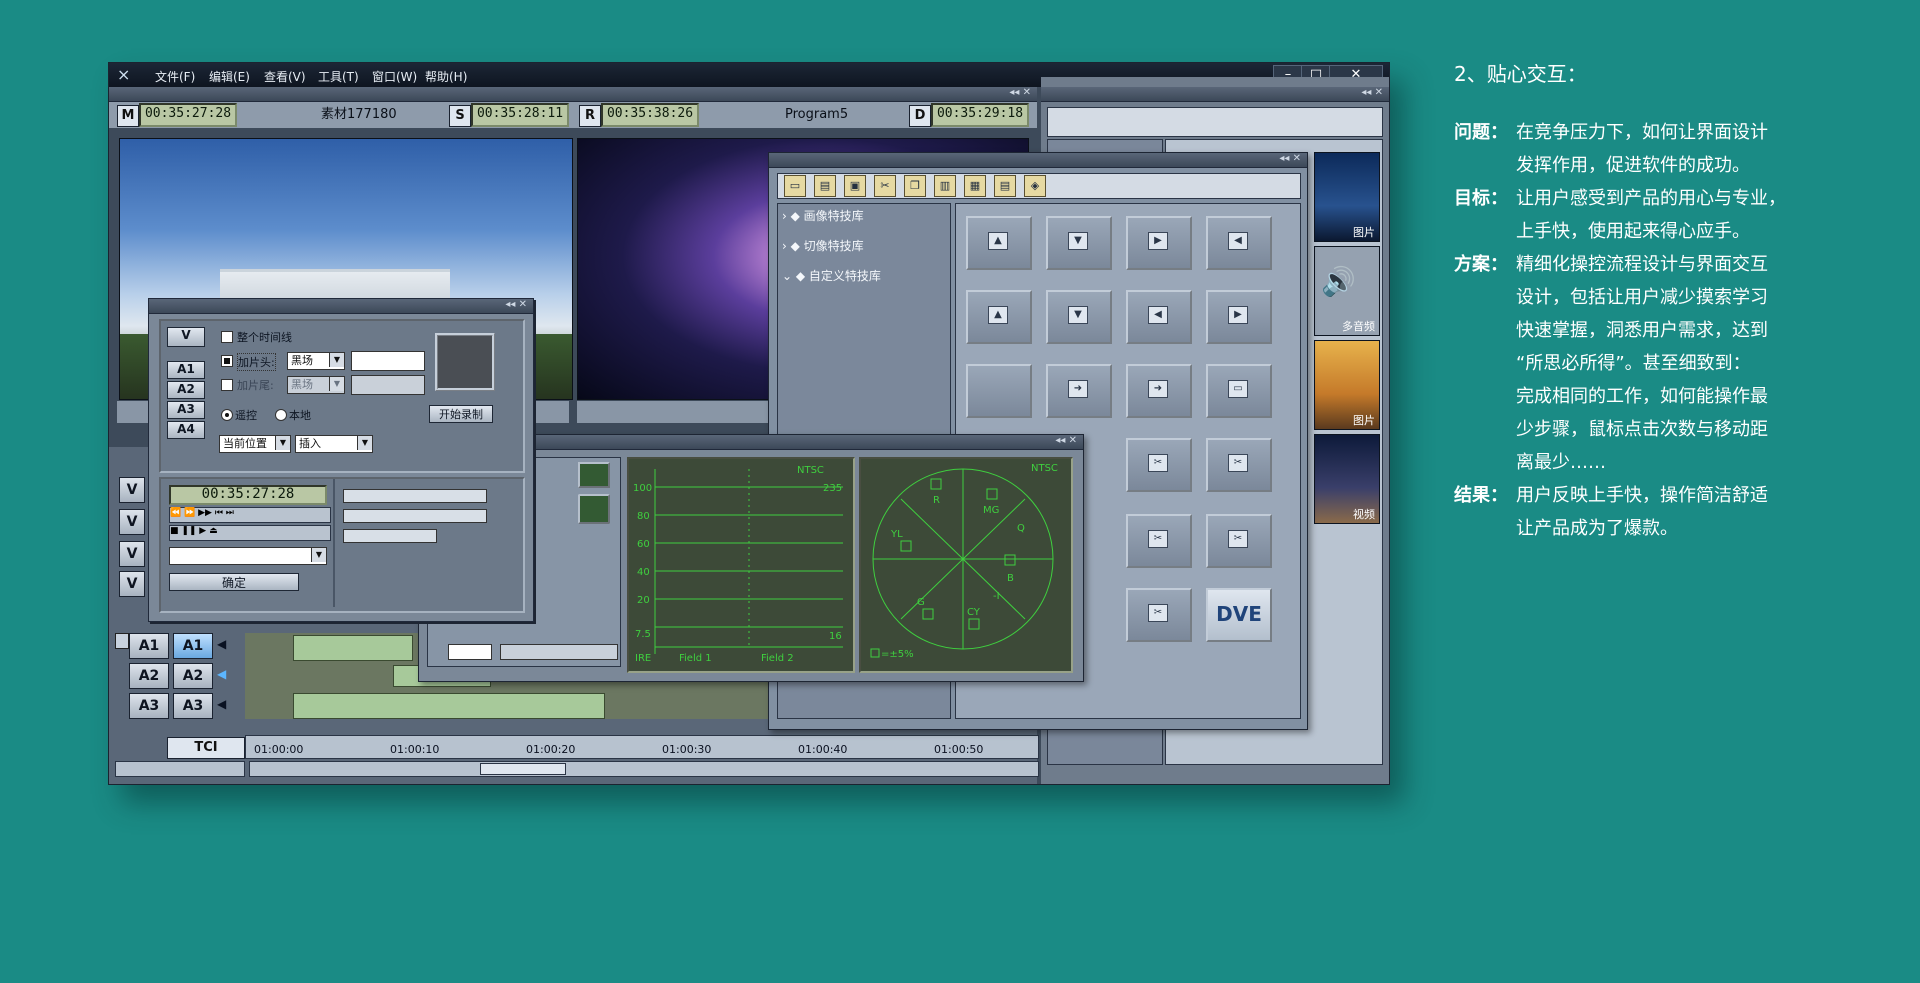 This screenshot has height=983, width=1920. What do you see at coordinates (1035, 186) in the screenshot?
I see `effect-icon: ◈` at bounding box center [1035, 186].